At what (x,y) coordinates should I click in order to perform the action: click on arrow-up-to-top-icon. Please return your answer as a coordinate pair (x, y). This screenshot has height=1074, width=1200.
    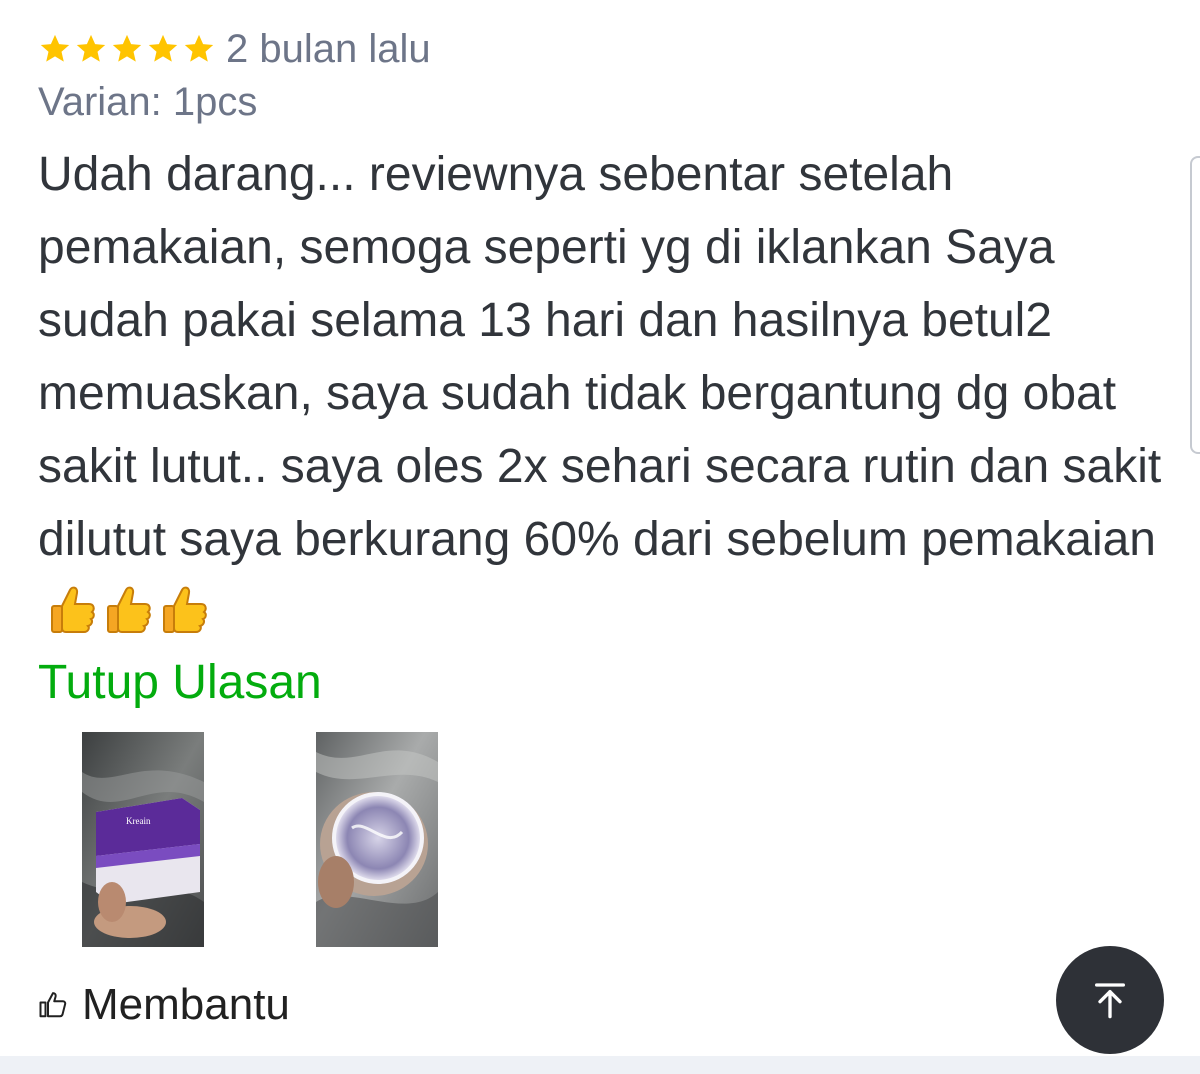
    Looking at the image, I should click on (1110, 1001).